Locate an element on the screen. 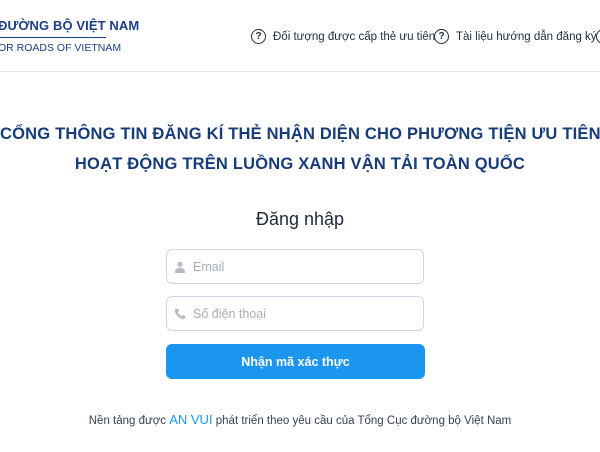 The width and height of the screenshot is (600, 452). brand-divider is located at coordinates (53, 37).